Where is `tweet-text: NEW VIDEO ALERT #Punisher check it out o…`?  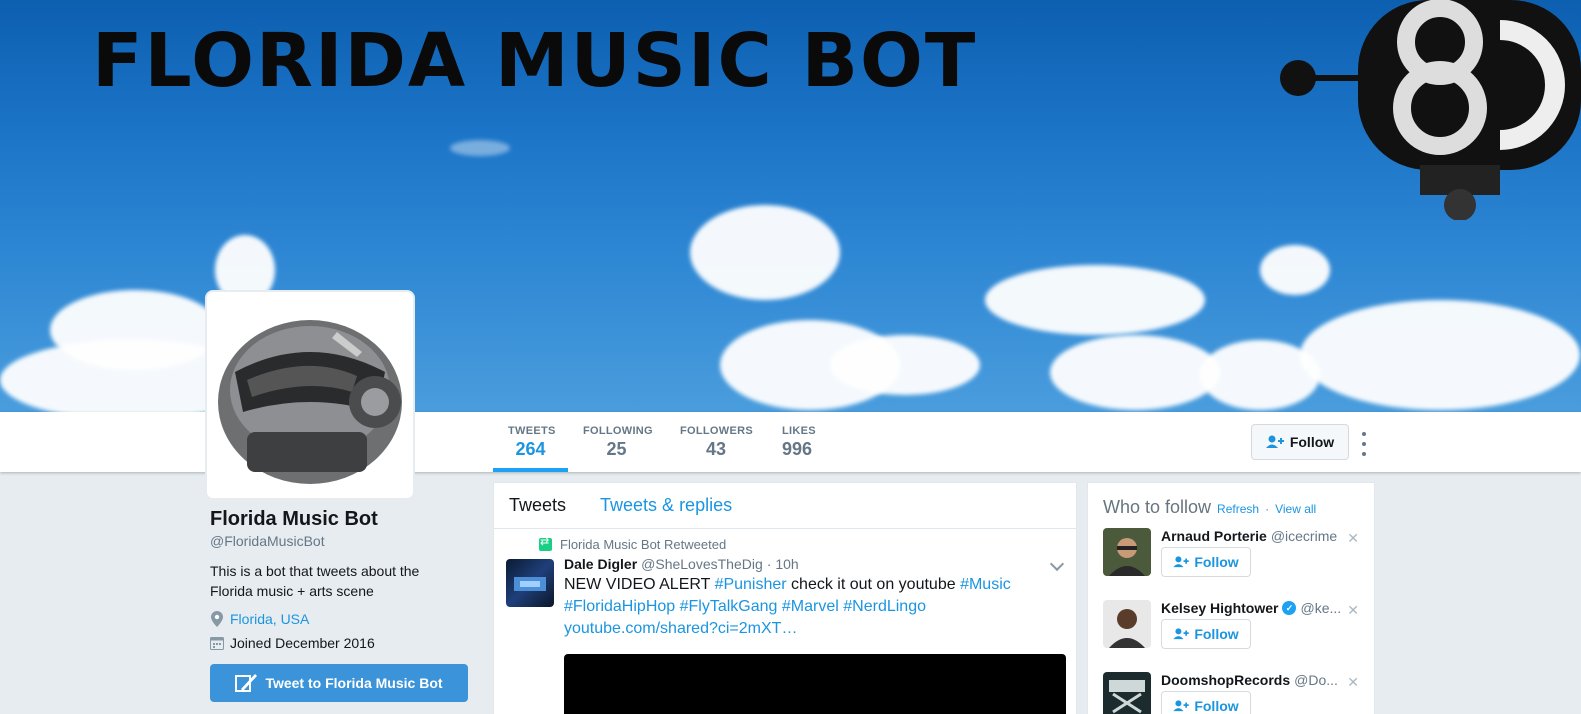 tweet-text: NEW VIDEO ALERT #Punisher check it out o… is located at coordinates (814, 607).